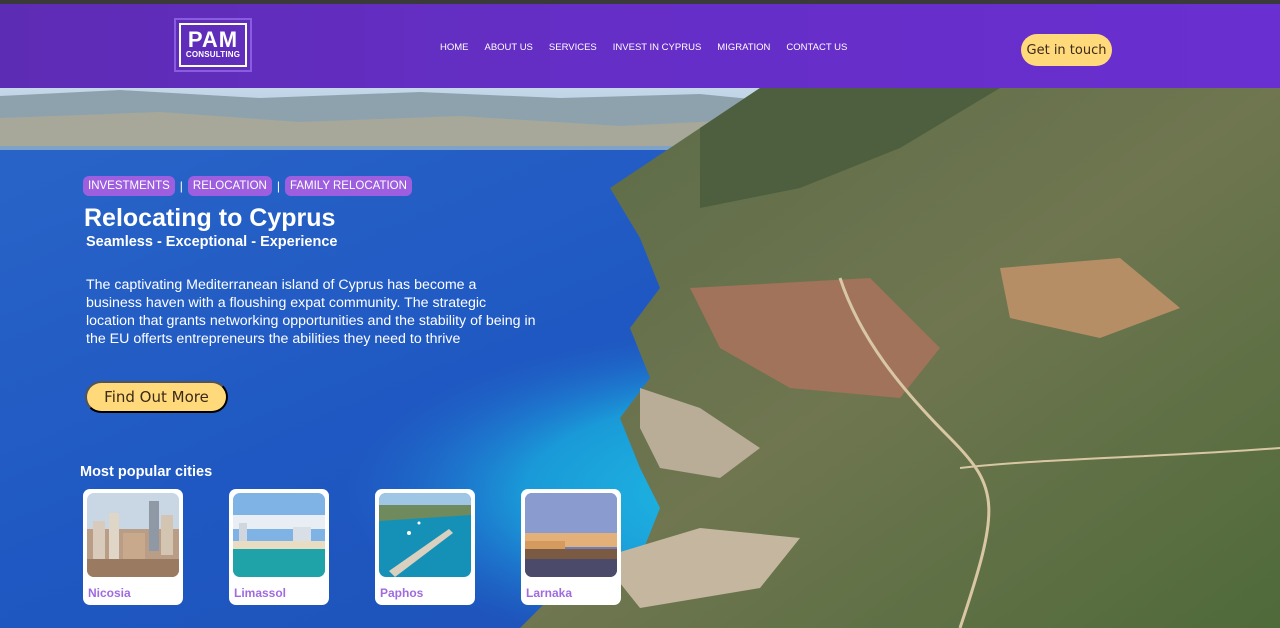 Image resolution: width=1280 pixels, height=628 pixels. Describe the element at coordinates (402, 593) in the screenshot. I see `city-name-paphos: Paphos` at that location.